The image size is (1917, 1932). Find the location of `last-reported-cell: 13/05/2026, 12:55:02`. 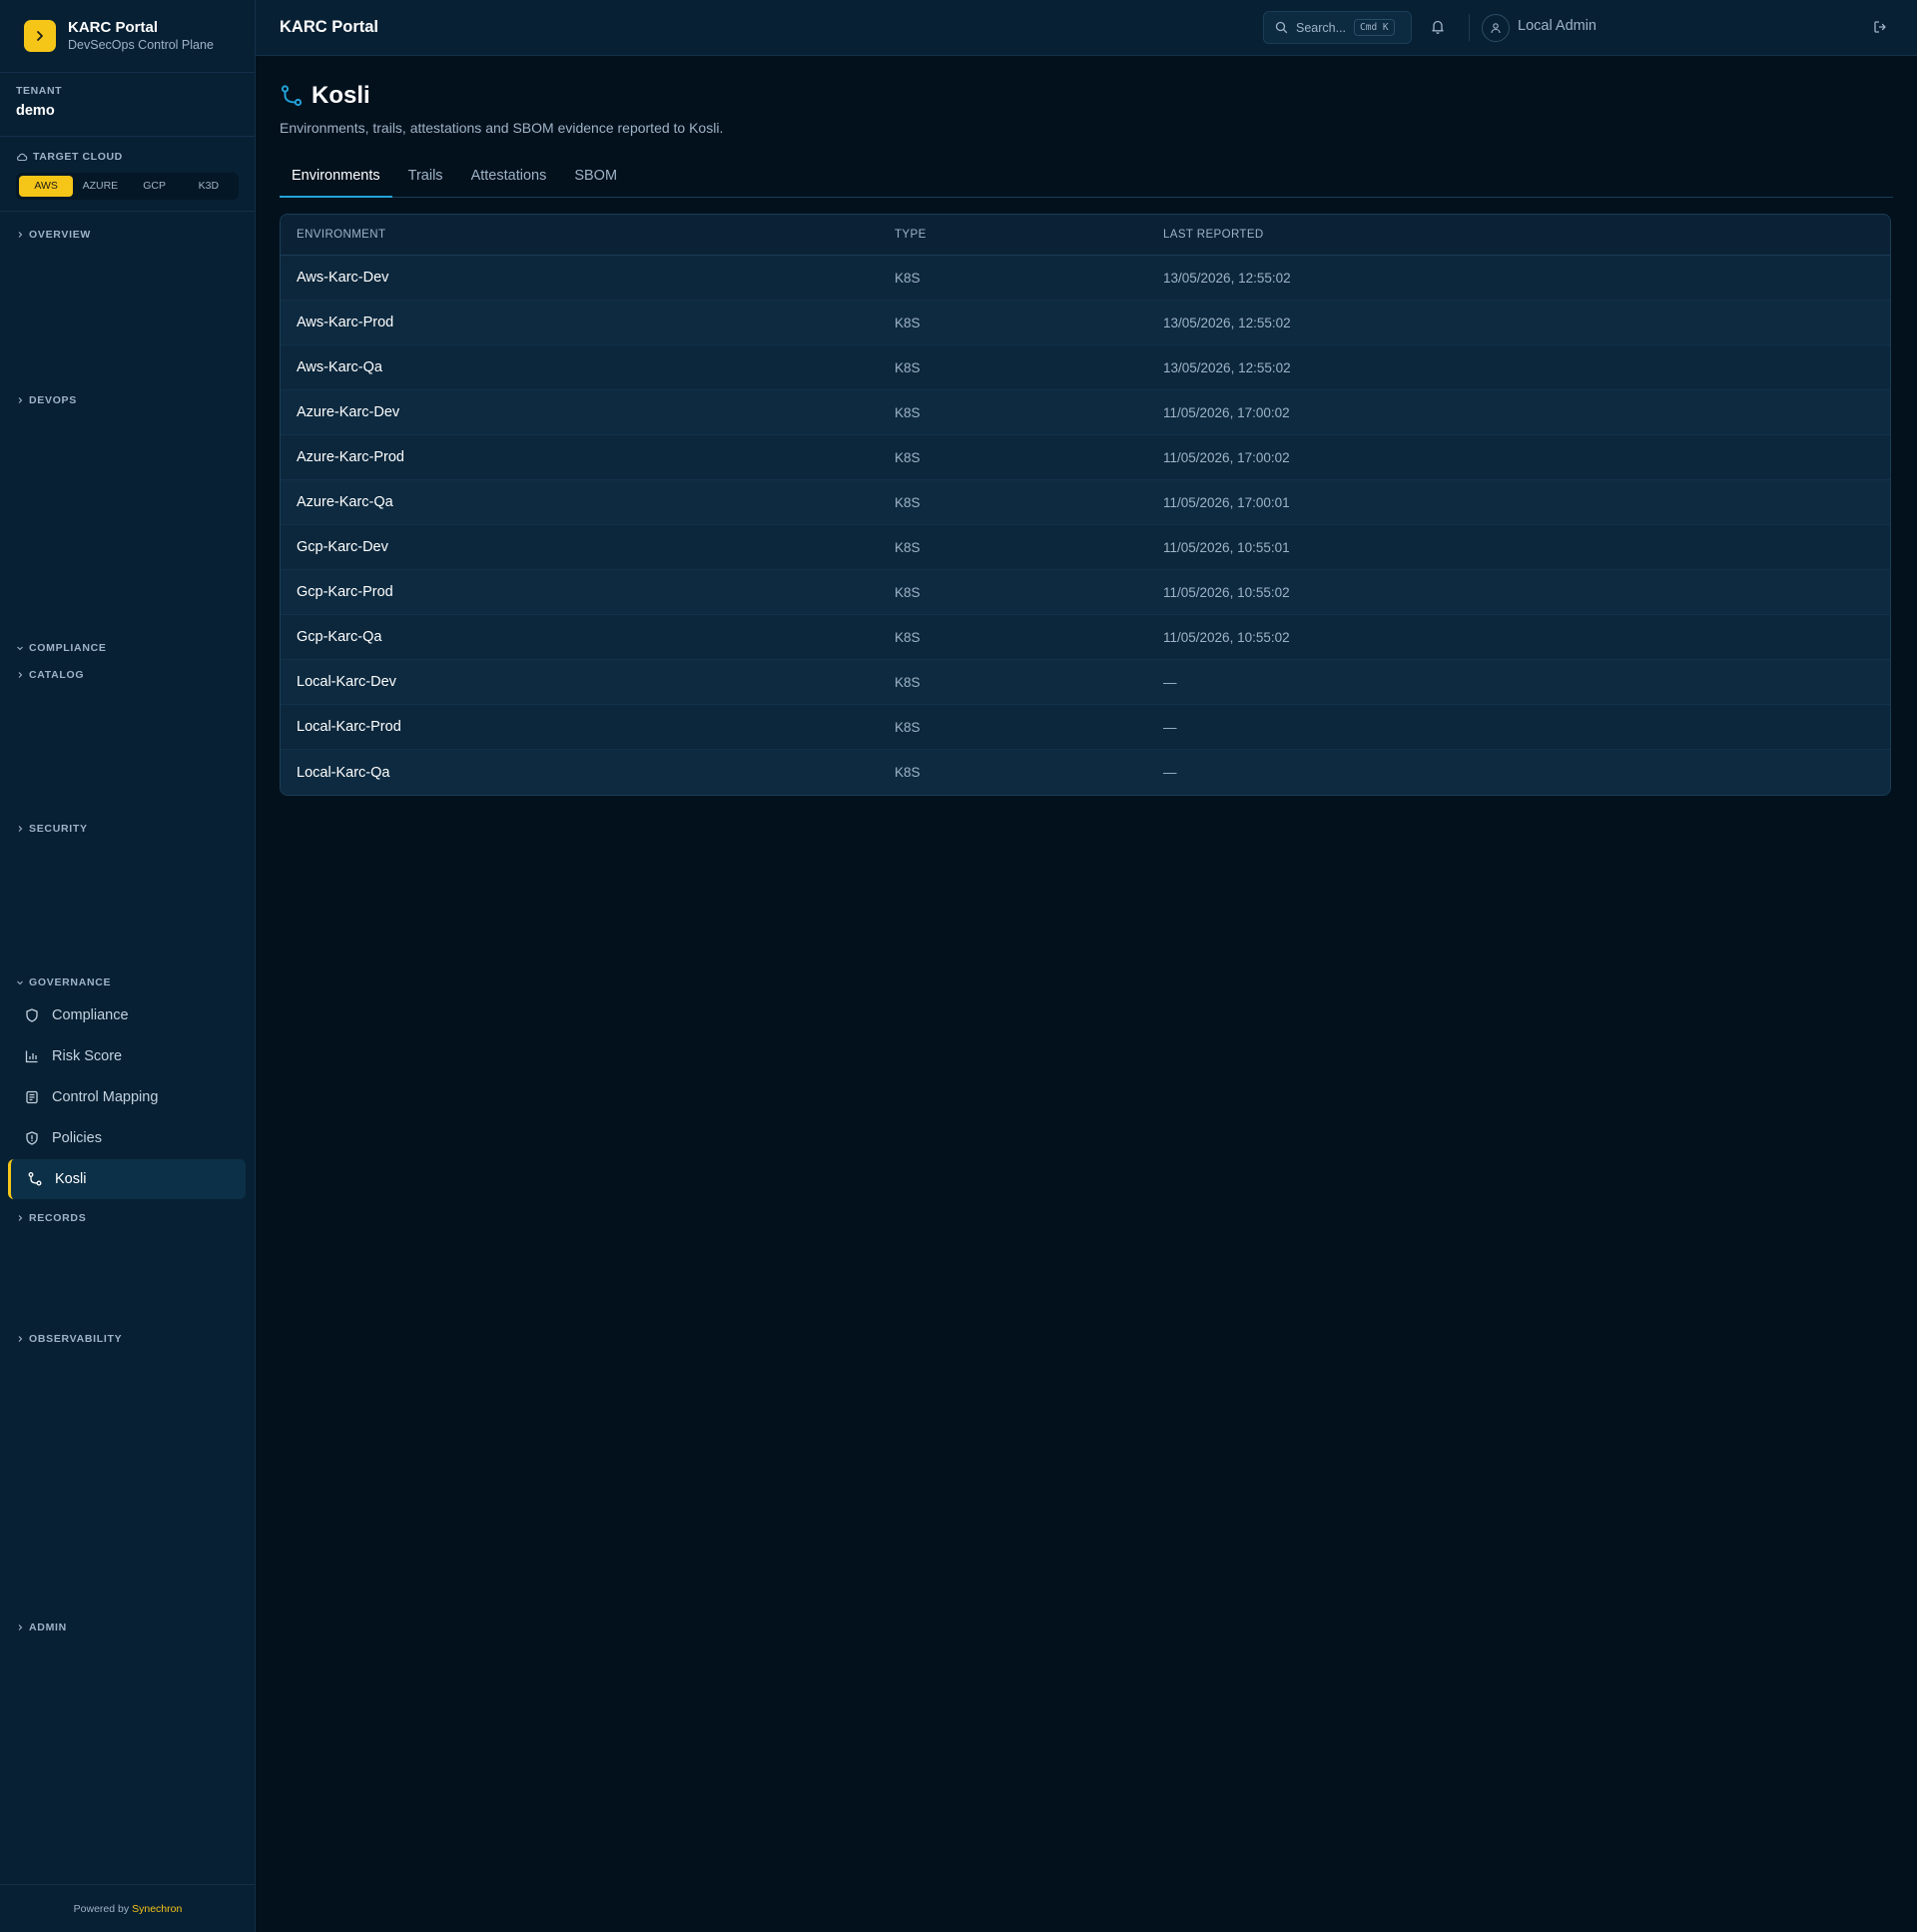

last-reported-cell: 13/05/2026, 12:55:02 is located at coordinates (1227, 278).